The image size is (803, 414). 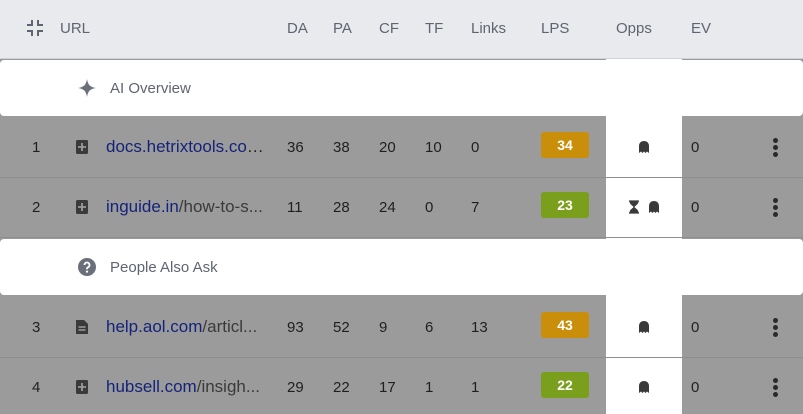 What do you see at coordinates (434, 28) in the screenshot?
I see `column-header-tf: TF` at bounding box center [434, 28].